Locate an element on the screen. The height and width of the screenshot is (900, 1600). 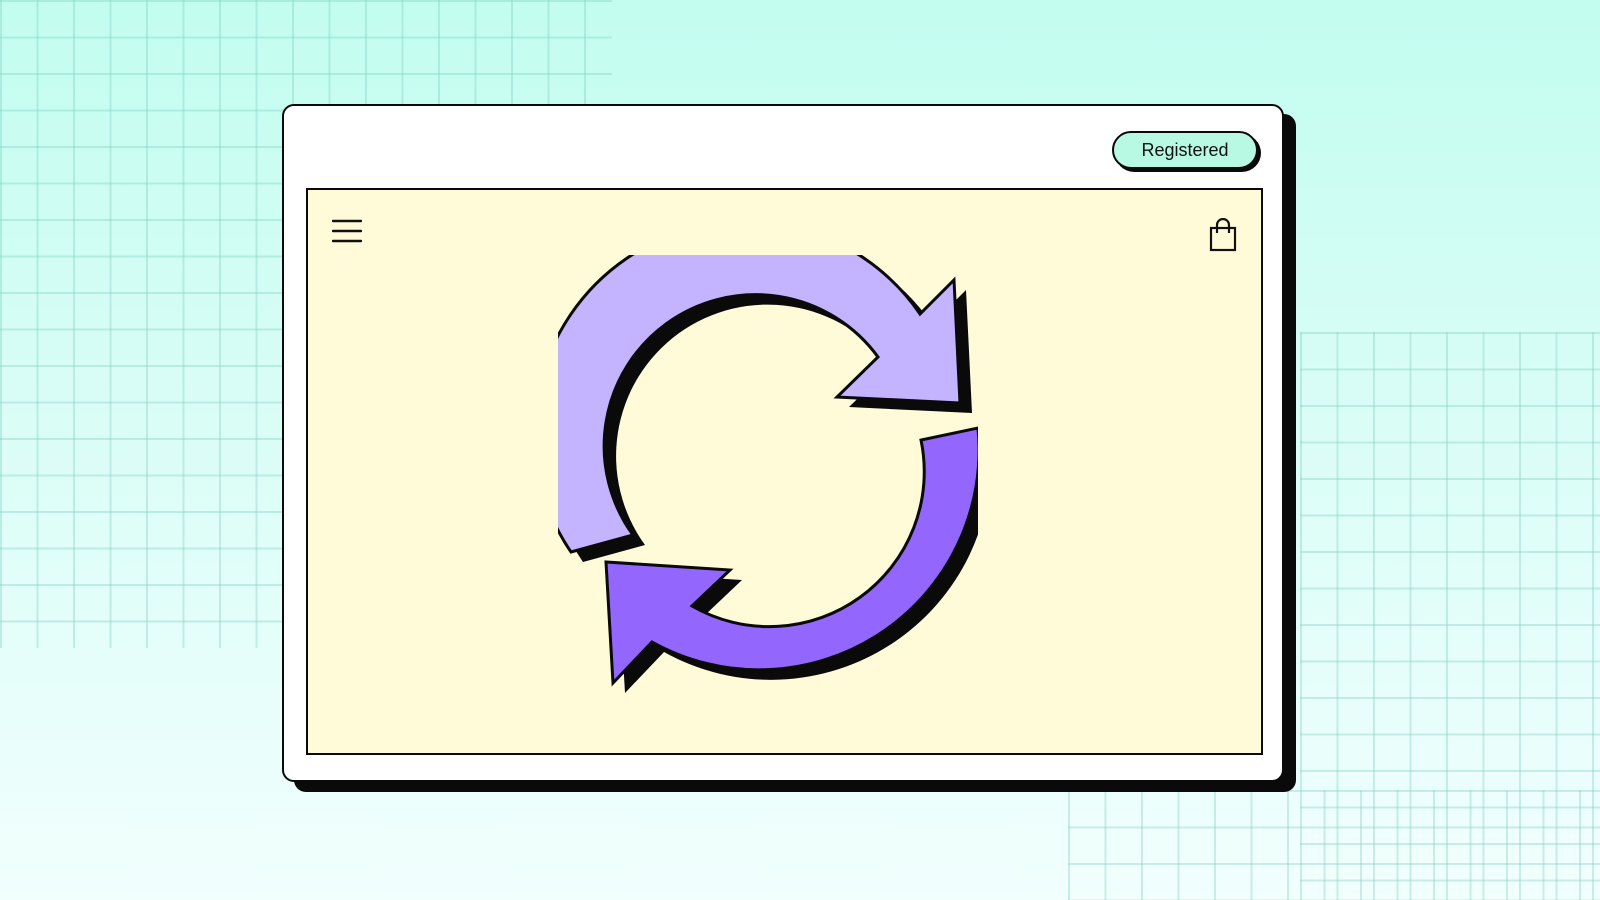
registered-status-badge: Registered is located at coordinates (1185, 150).